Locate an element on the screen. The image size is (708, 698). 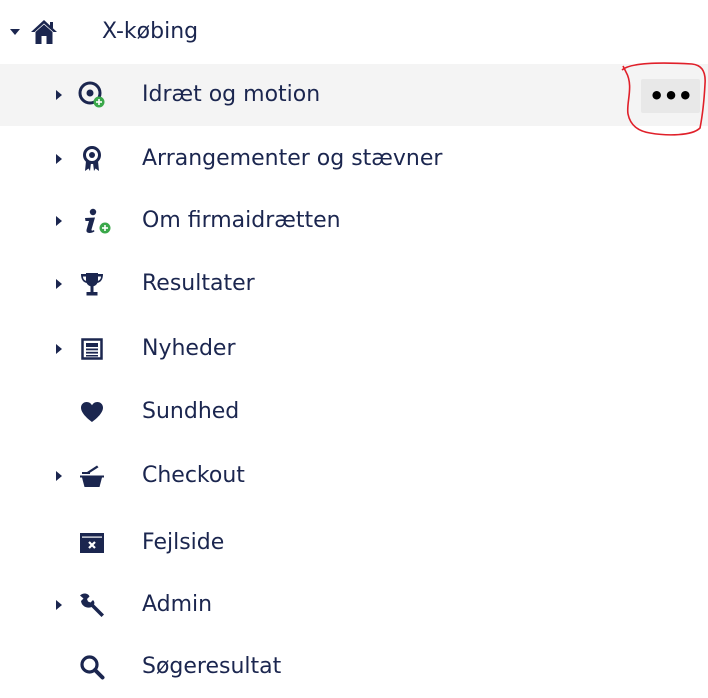
tree-node-label: Fejlside is located at coordinates (183, 542).